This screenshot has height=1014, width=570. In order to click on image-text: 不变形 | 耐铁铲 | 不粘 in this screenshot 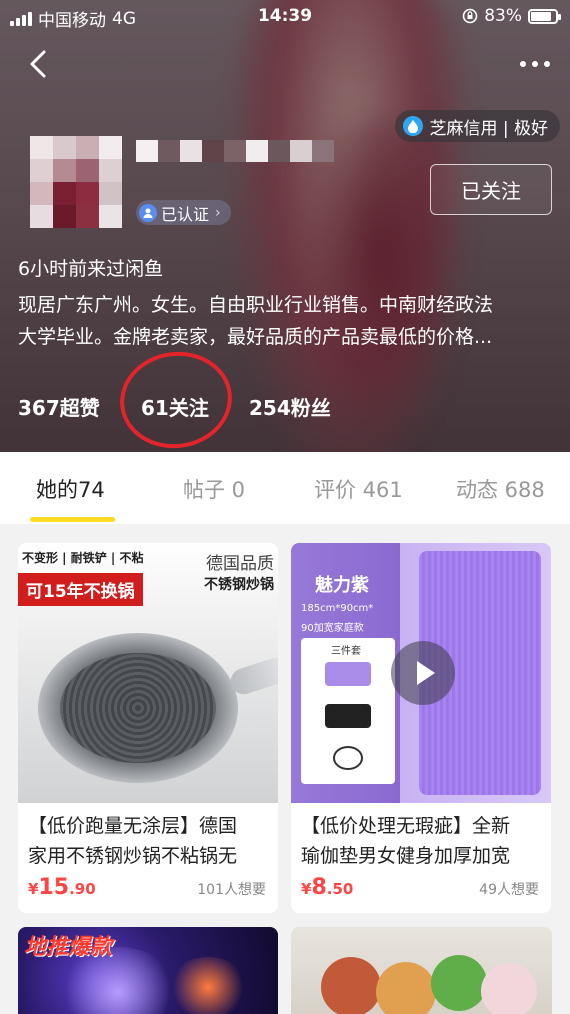, I will do `click(83, 558)`.